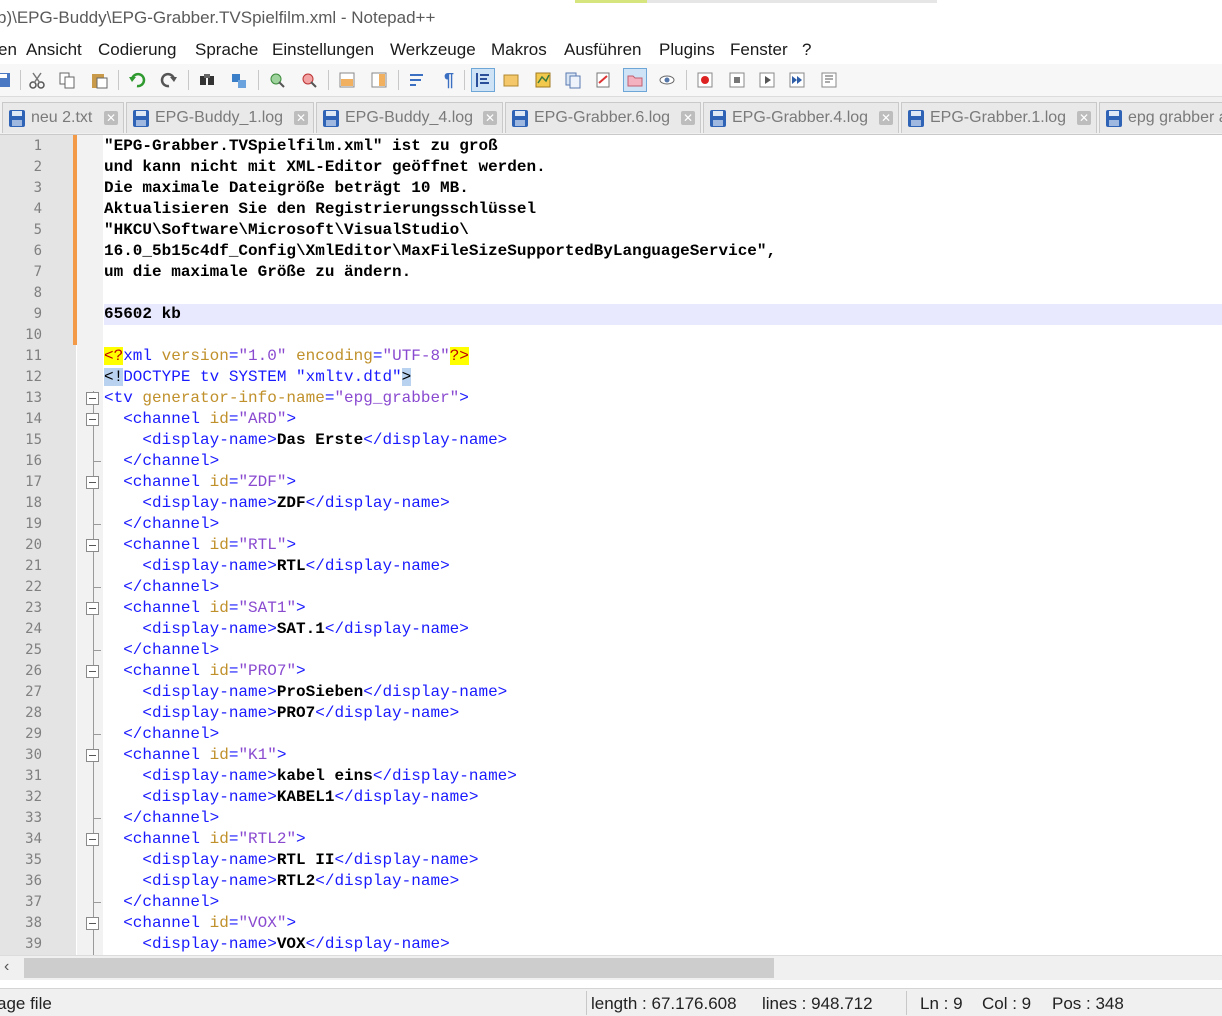 The image size is (1222, 1016). I want to click on code-line: <display-name>PRO7</display-name>, so click(663, 713).